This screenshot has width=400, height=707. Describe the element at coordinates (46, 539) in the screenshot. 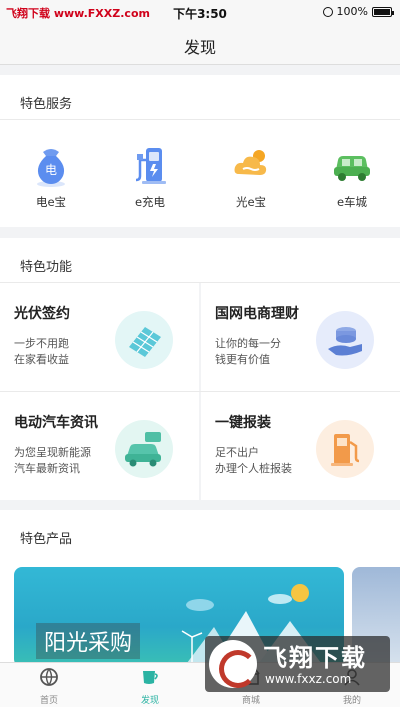

I see `products-title: 特色产品` at that location.